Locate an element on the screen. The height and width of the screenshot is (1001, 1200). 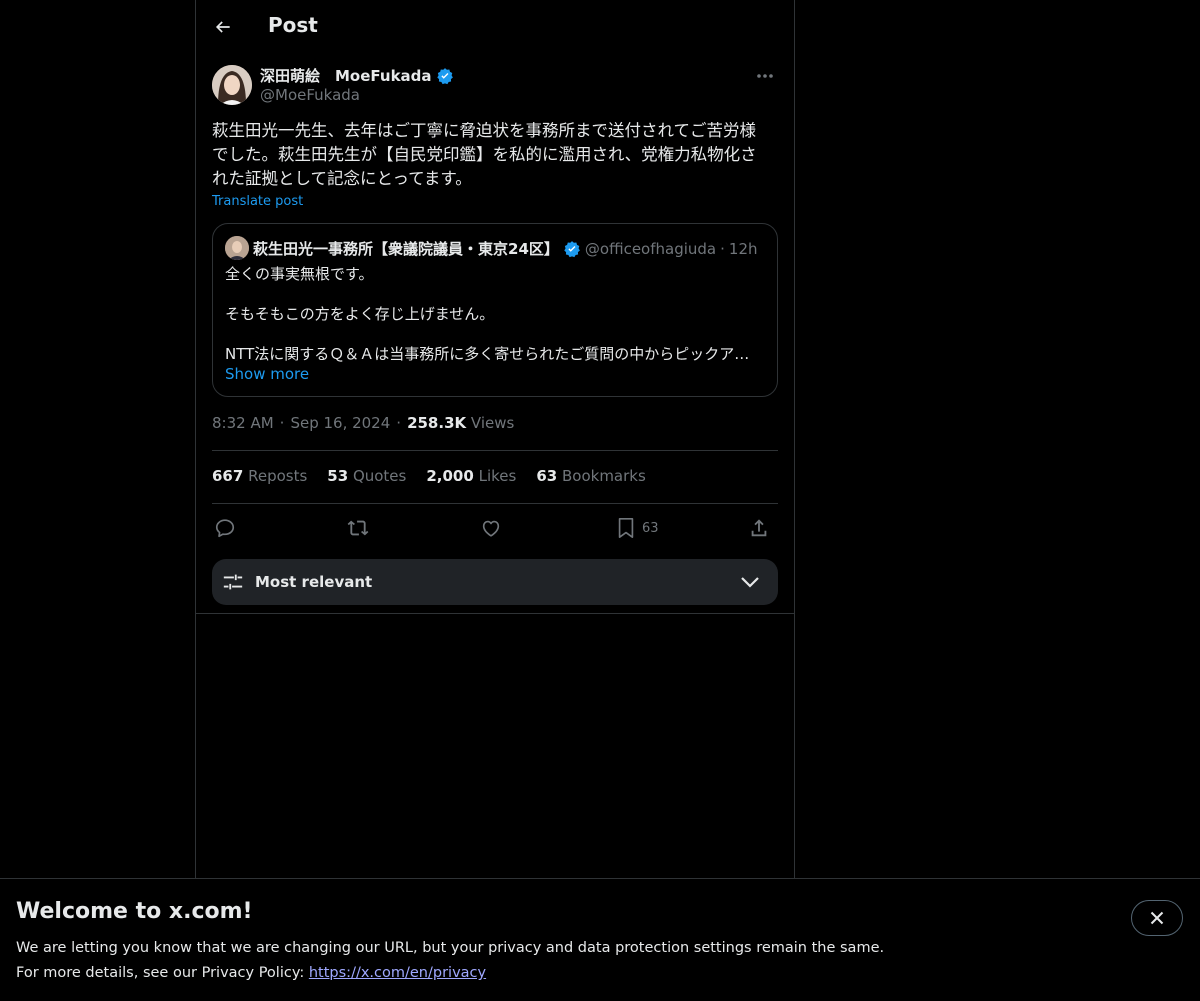
bookmark-icon is located at coordinates (626, 528).